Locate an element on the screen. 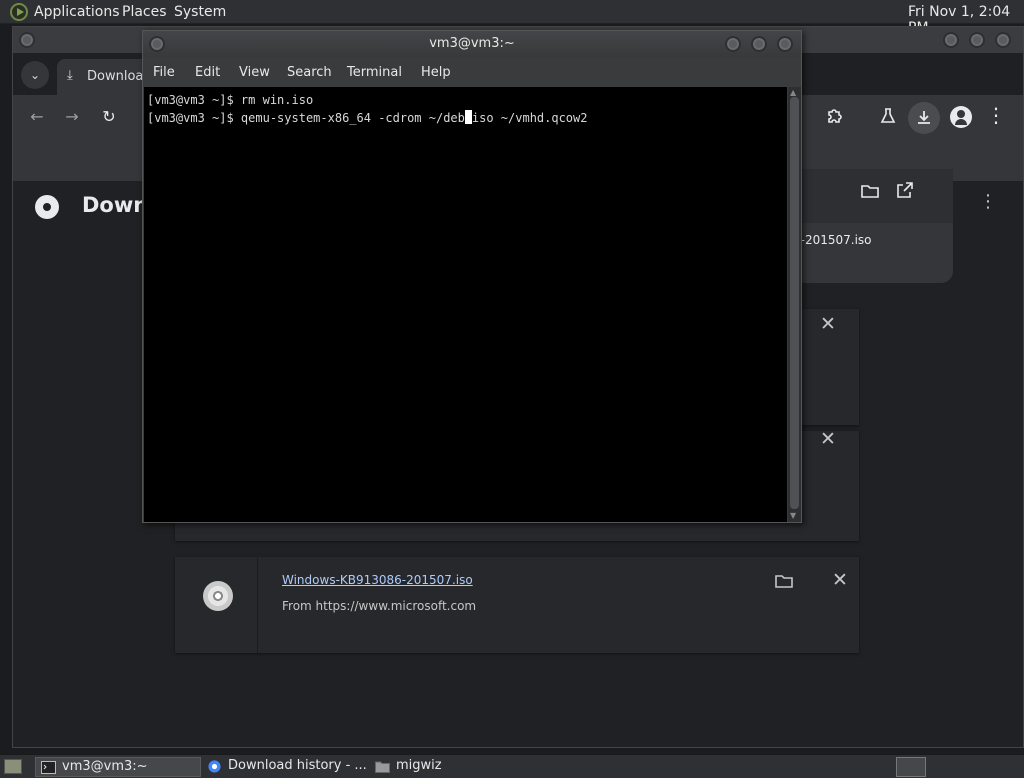 The height and width of the screenshot is (778, 1024). chrome-icon is located at coordinates (214, 766).